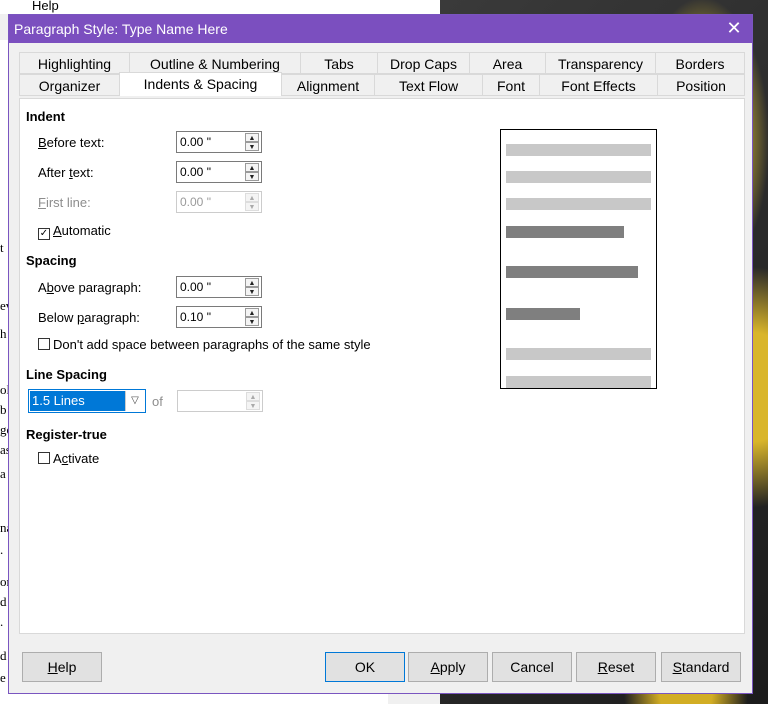 The width and height of the screenshot is (768, 704). What do you see at coordinates (219, 202) in the screenshot?
I see `first-line-field: 0.00 " ▲ ▼` at bounding box center [219, 202].